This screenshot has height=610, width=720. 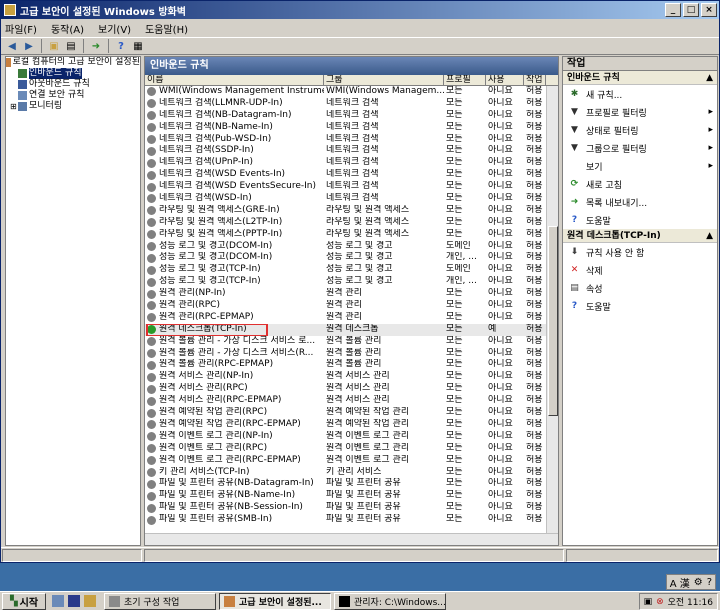 What do you see at coordinates (465, 80) in the screenshot?
I see `col-profile: 프로필` at bounding box center [465, 80].